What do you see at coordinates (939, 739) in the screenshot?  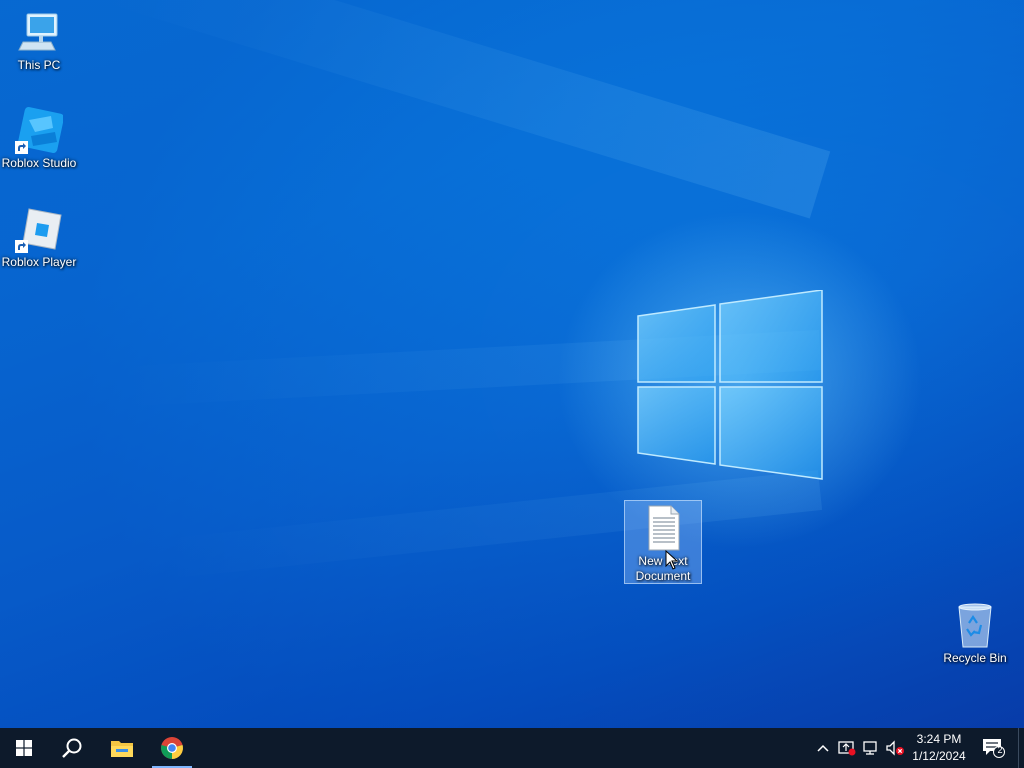 I see `clock-time: 3:24 PM` at bounding box center [939, 739].